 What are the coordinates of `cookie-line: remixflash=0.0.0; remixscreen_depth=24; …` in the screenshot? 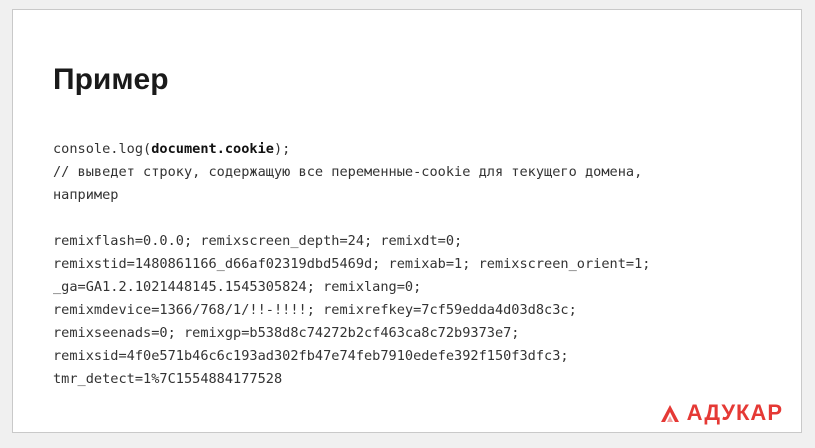 It's located at (258, 241).